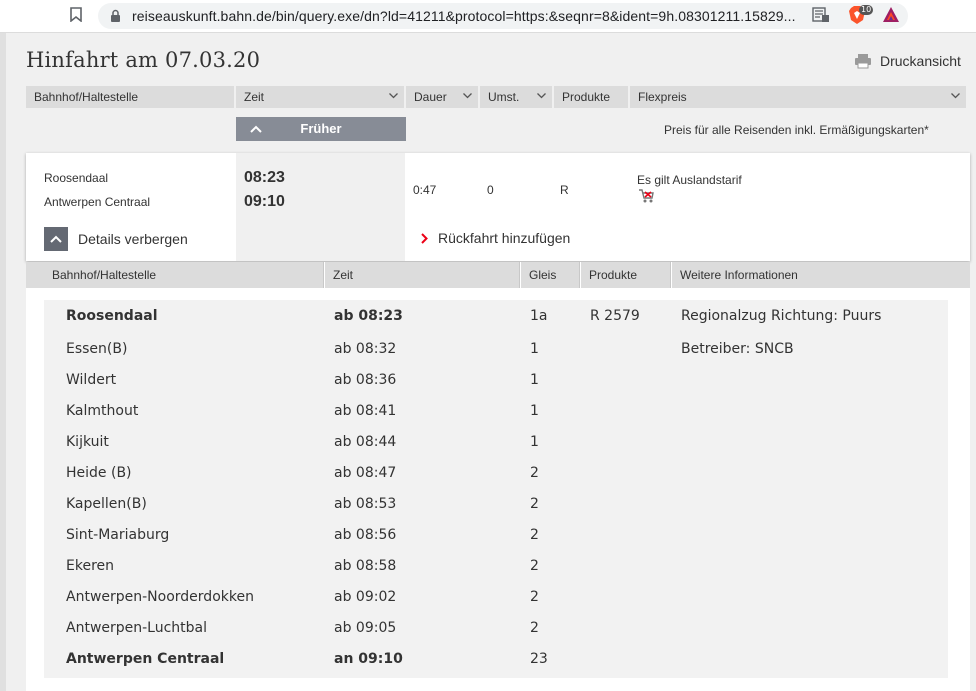 The width and height of the screenshot is (976, 691). Describe the element at coordinates (496, 348) in the screenshot. I see `stop-row: Essen(B) ab 08:32 1 Betreiber: SNCB` at that location.